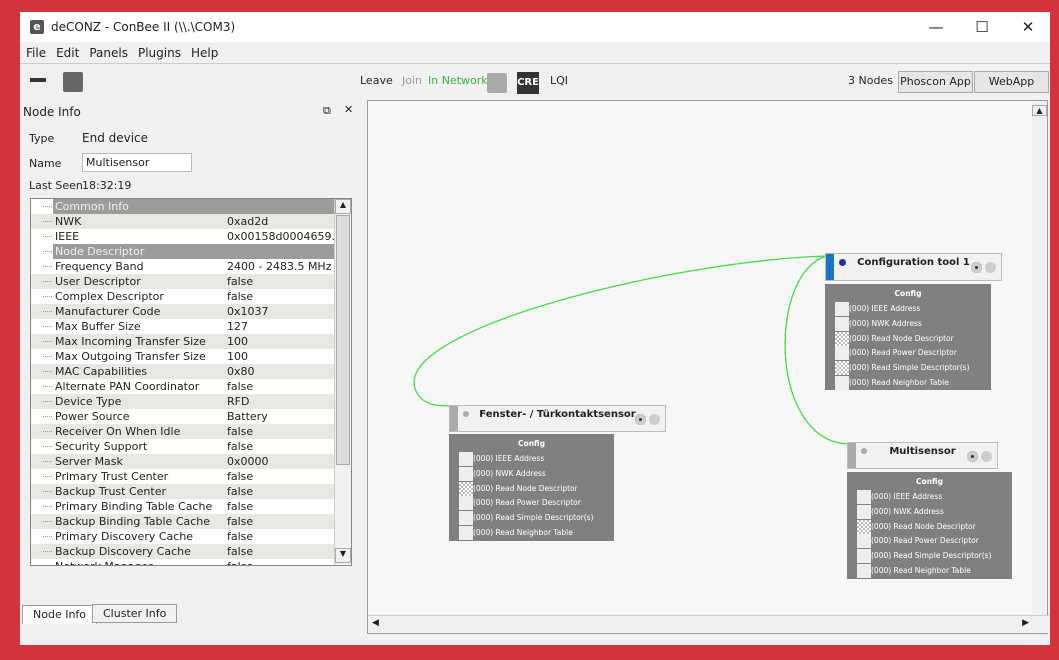 This screenshot has width=1059, height=660. What do you see at coordinates (182, 506) in the screenshot?
I see `tree-row: Primary Binding Table Cache false` at bounding box center [182, 506].